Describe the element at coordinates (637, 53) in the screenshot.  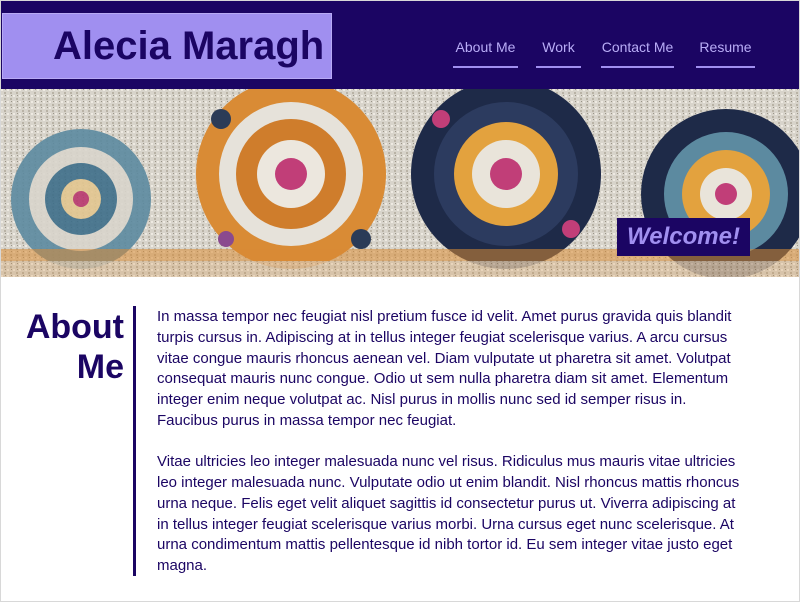
I see `nav-contact-me: Contact Me` at that location.